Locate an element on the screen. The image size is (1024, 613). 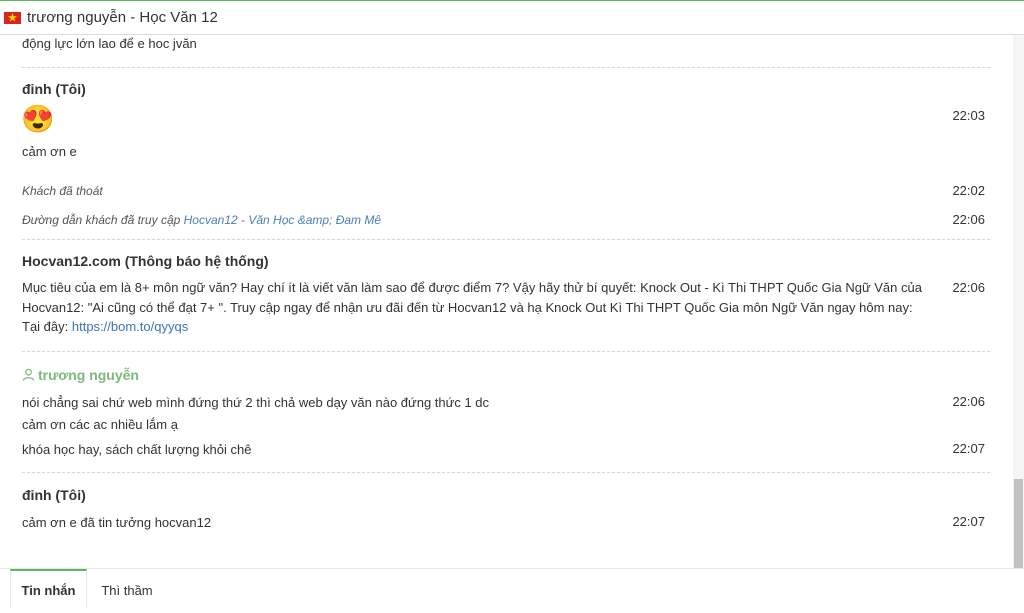
message-text: động lực lớn lao để e hoc jvăn is located at coordinates (109, 43).